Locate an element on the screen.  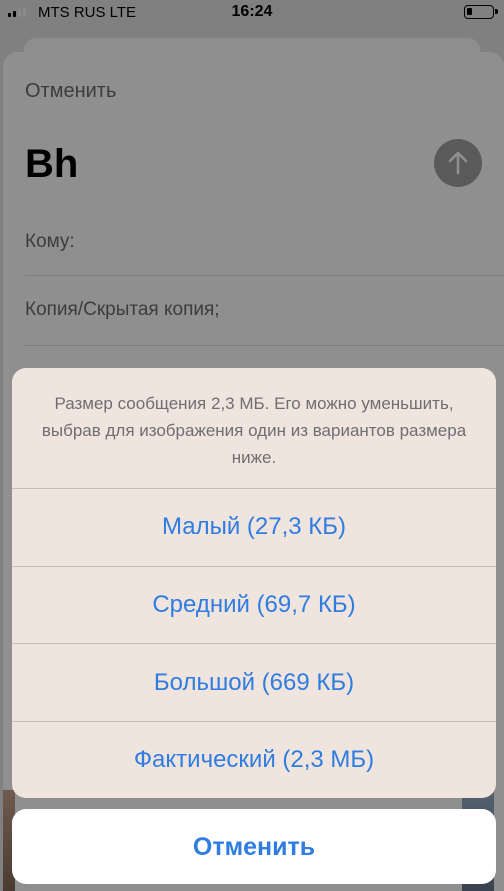
to-field: Кому: is located at coordinates (50, 242).